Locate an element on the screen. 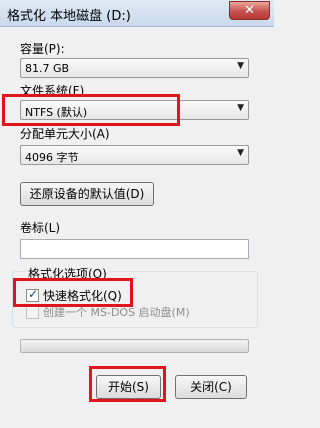 Image resolution: width=320 pixels, height=428 pixels. capacity-label: 容量(P): is located at coordinates (42, 49).